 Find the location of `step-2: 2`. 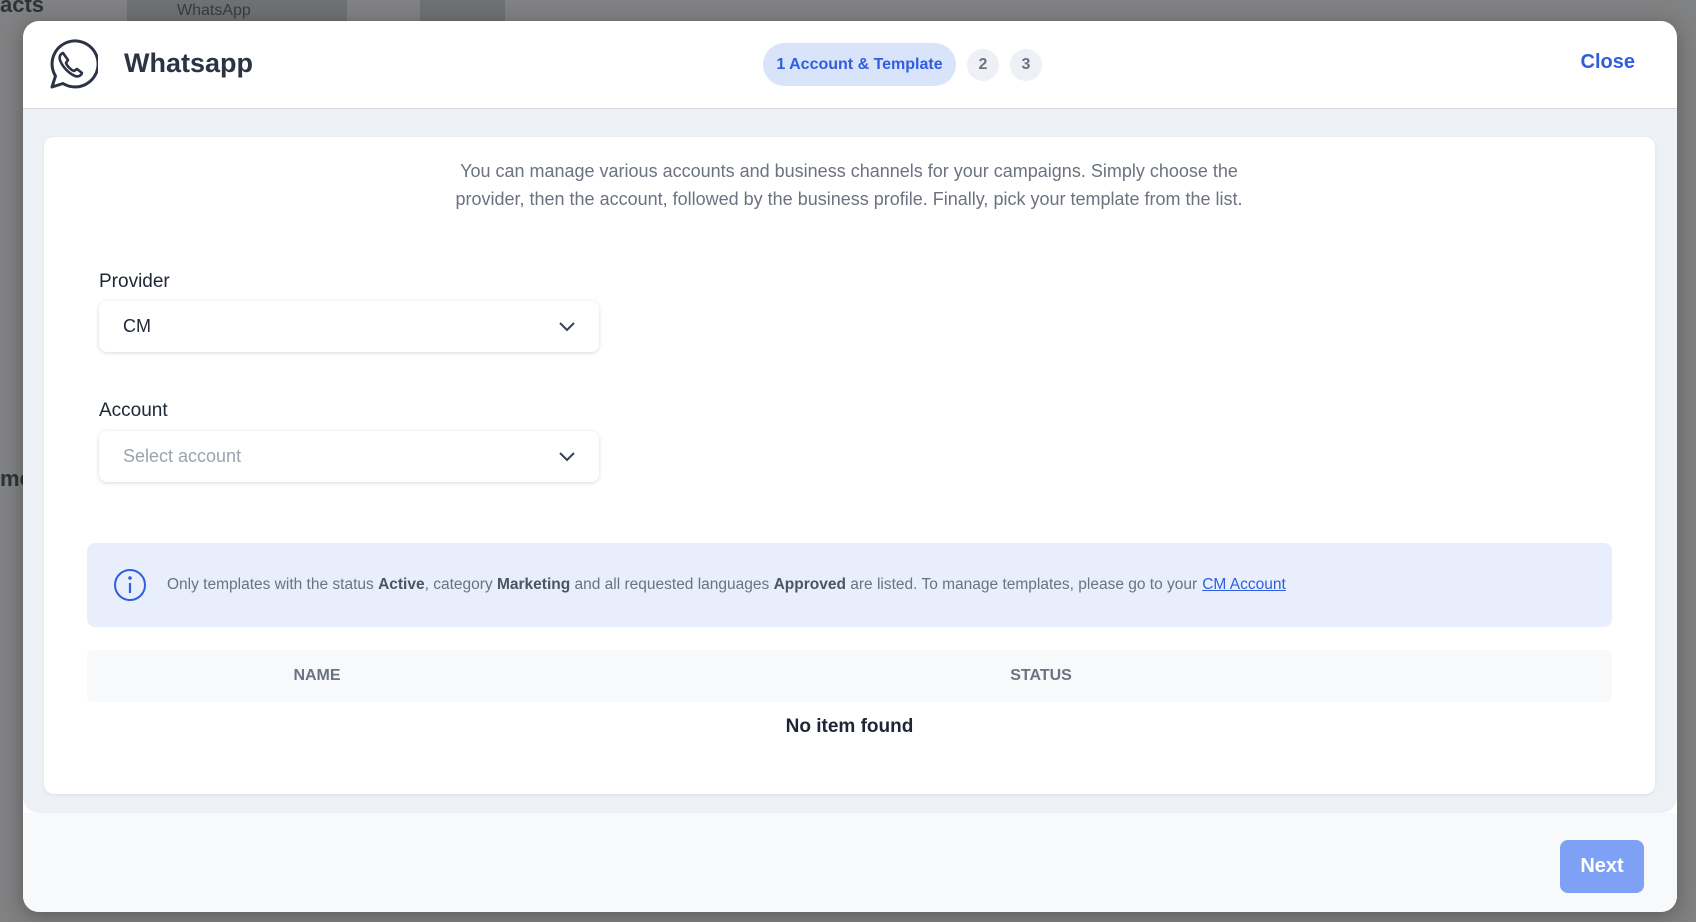

step-2: 2 is located at coordinates (983, 65).